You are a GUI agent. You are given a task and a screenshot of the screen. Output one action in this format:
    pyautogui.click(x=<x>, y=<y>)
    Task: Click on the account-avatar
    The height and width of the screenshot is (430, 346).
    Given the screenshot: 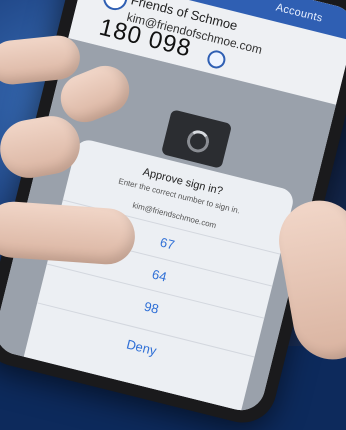 What is the action you would take?
    pyautogui.click(x=115, y=6)
    